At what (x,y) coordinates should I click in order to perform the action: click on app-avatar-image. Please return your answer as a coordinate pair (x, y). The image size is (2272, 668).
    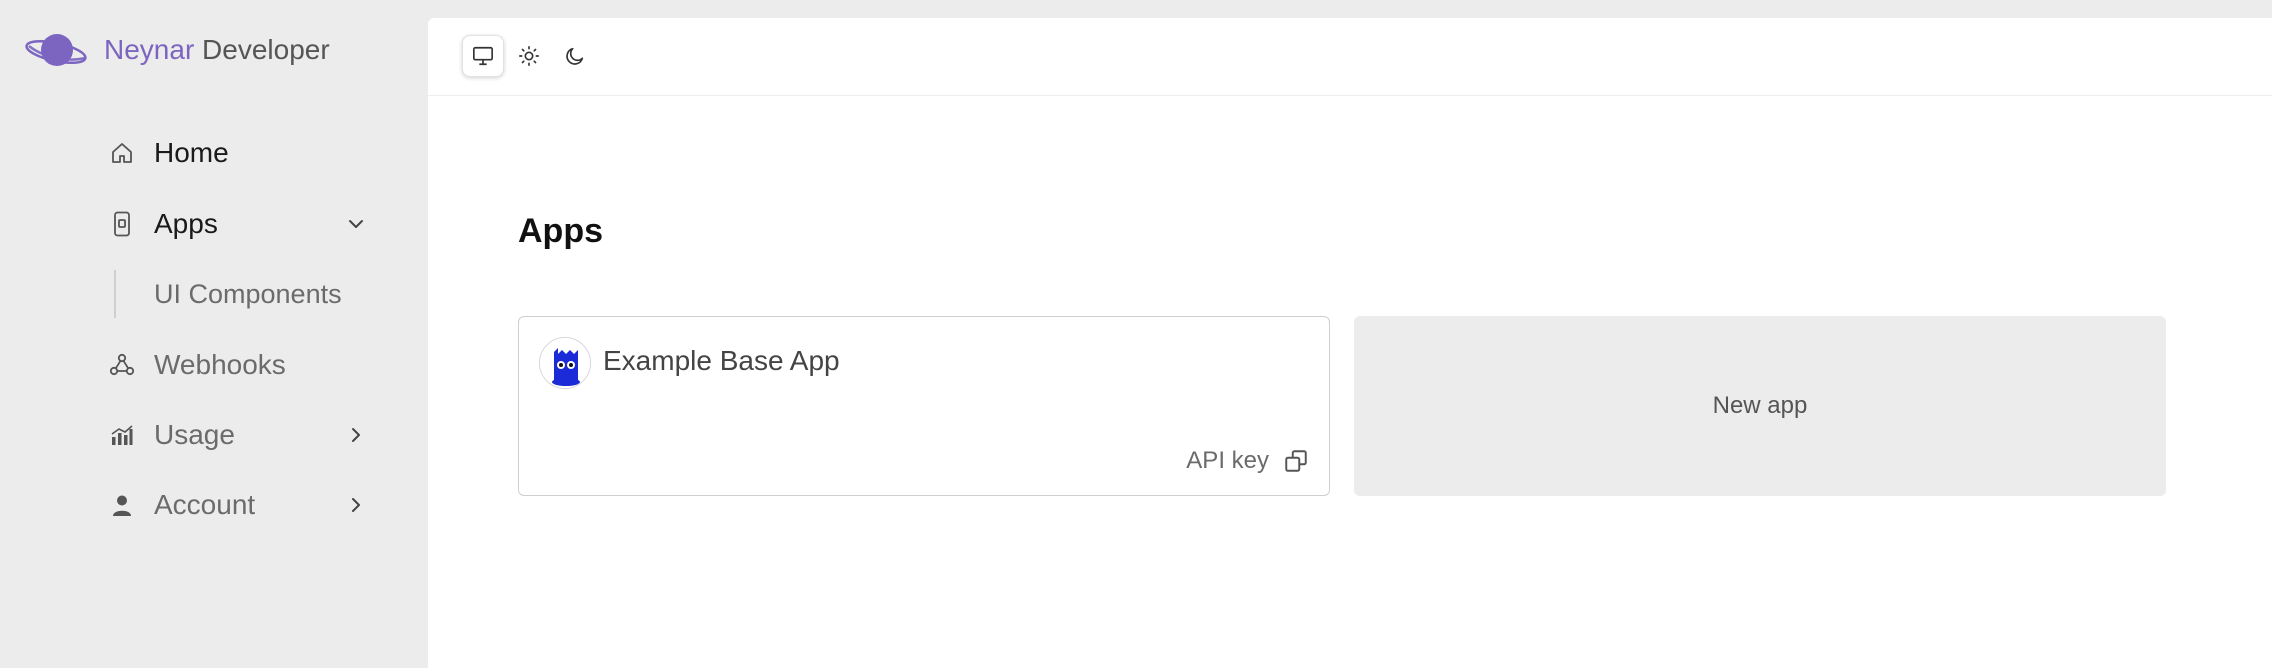
    Looking at the image, I should click on (565, 363).